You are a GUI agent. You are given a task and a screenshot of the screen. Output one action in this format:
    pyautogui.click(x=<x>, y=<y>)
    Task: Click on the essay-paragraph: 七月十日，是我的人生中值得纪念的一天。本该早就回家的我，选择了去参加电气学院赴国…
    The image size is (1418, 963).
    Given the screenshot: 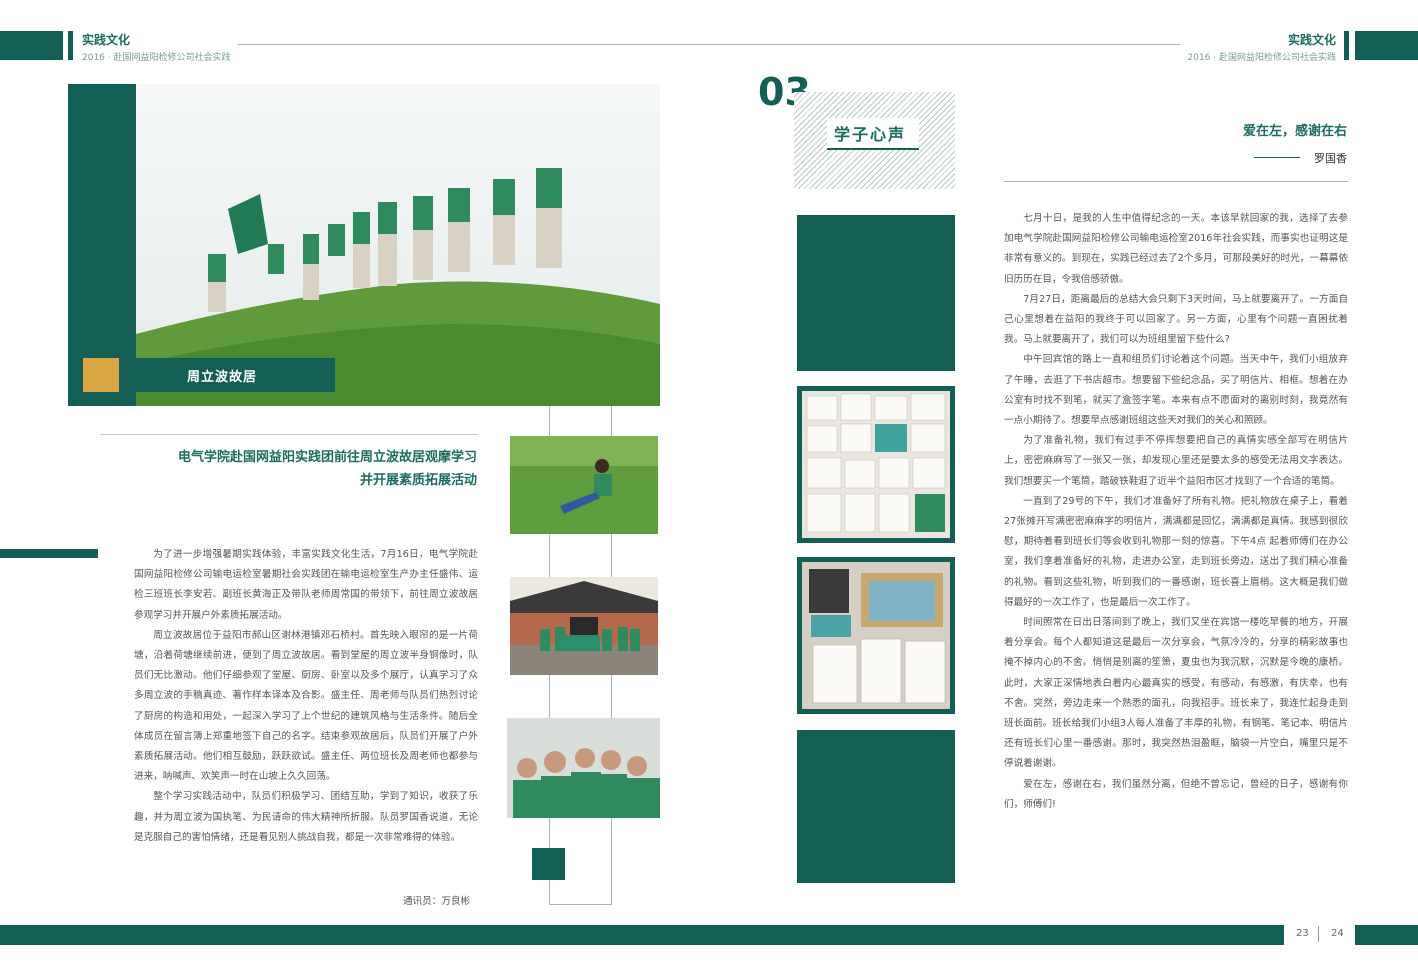 What is the action you would take?
    pyautogui.click(x=1176, y=249)
    